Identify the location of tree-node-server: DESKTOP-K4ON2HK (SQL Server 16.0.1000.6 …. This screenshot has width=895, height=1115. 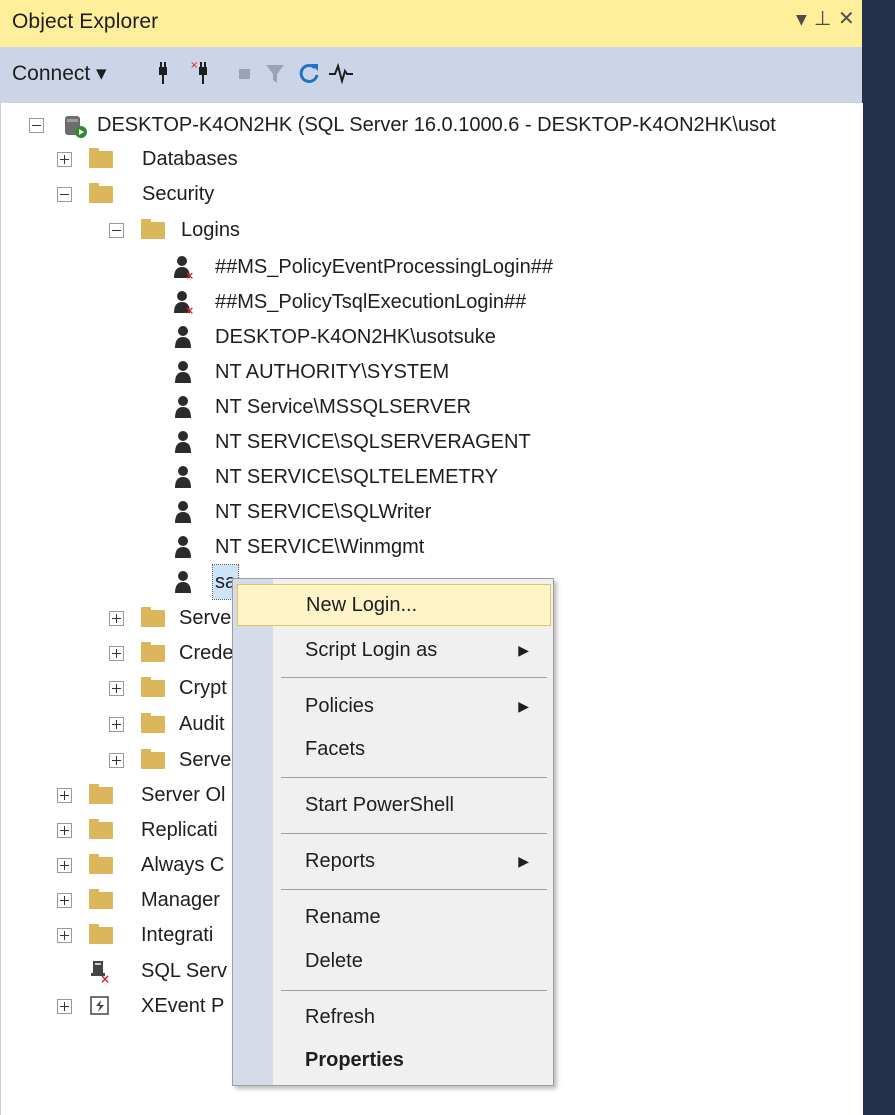
(446, 125).